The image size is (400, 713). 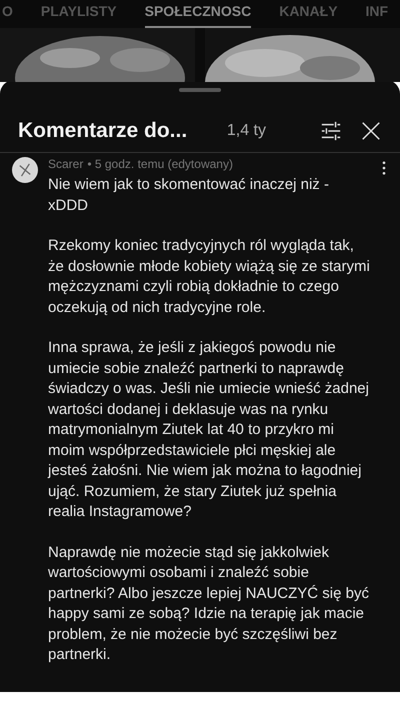 I want to click on comment-time: • 5 godz. temu (edytowany), so click(x=160, y=164).